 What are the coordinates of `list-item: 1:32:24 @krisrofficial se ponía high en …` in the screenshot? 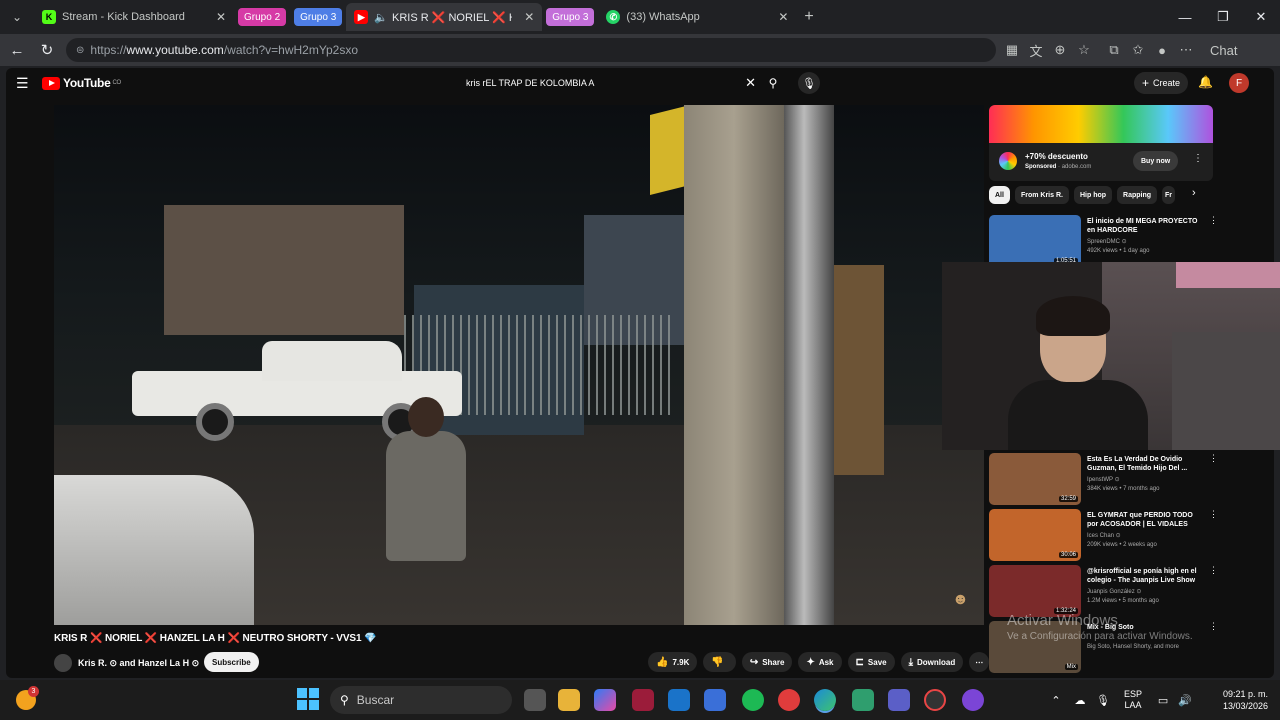 It's located at (1104, 591).